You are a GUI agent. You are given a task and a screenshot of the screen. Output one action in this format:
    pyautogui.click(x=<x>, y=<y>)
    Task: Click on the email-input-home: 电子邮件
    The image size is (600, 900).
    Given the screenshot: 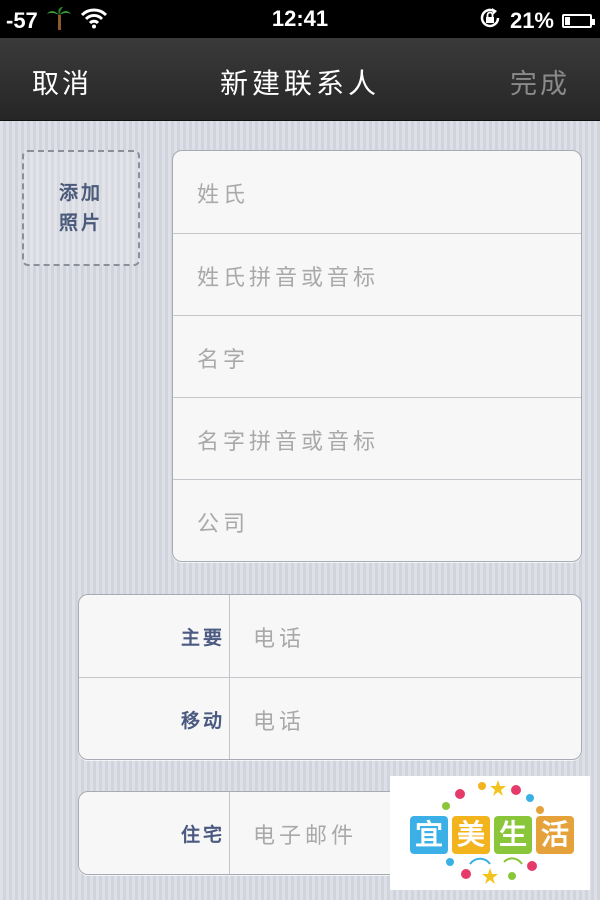 What is the action you would take?
    pyautogui.click(x=305, y=834)
    